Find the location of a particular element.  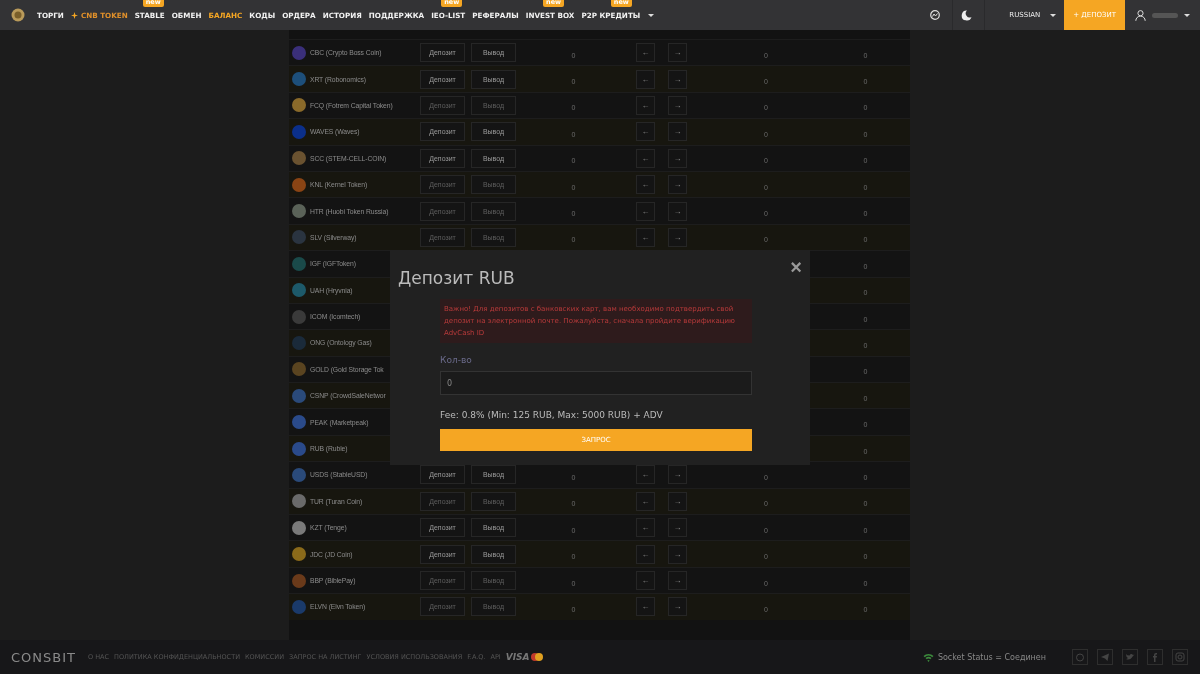

field-label: Кол-во is located at coordinates (456, 360).